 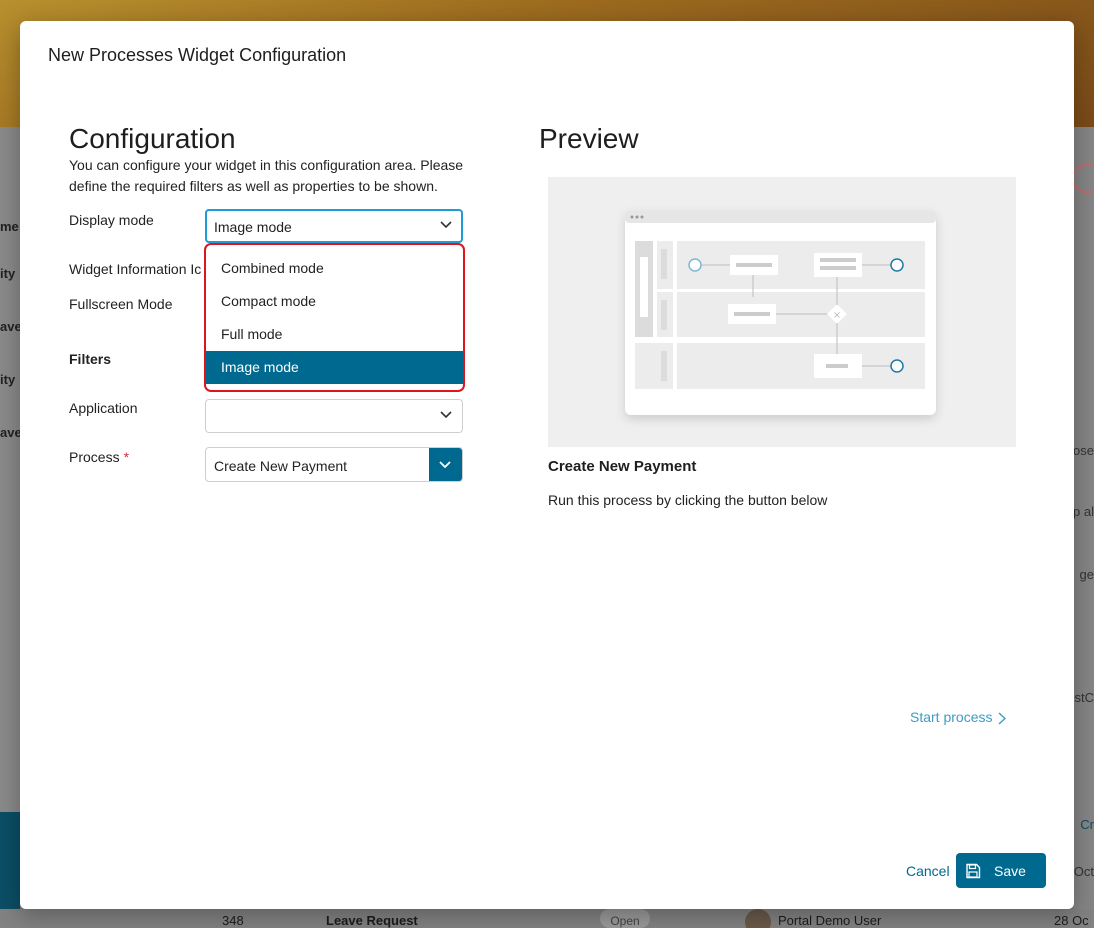 What do you see at coordinates (951, 717) in the screenshot?
I see `start-process-label: Start process` at bounding box center [951, 717].